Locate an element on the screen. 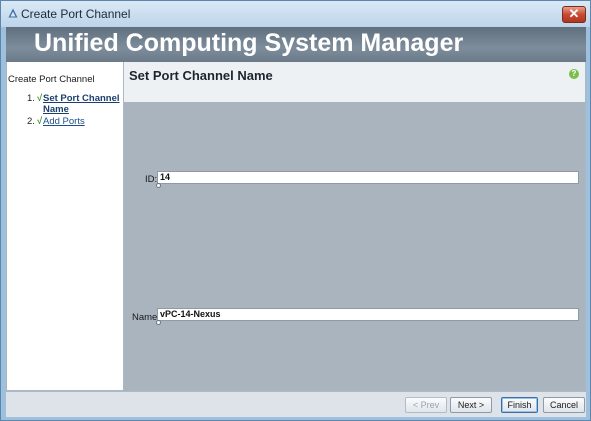  finish-button: Finish is located at coordinates (519, 405).